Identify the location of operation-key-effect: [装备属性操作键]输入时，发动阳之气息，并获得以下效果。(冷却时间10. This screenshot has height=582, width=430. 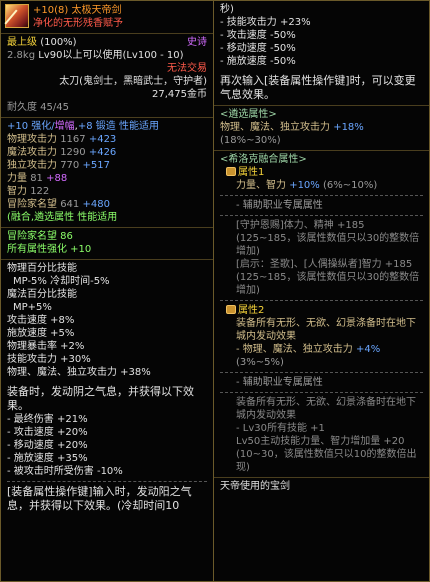
(99, 498).